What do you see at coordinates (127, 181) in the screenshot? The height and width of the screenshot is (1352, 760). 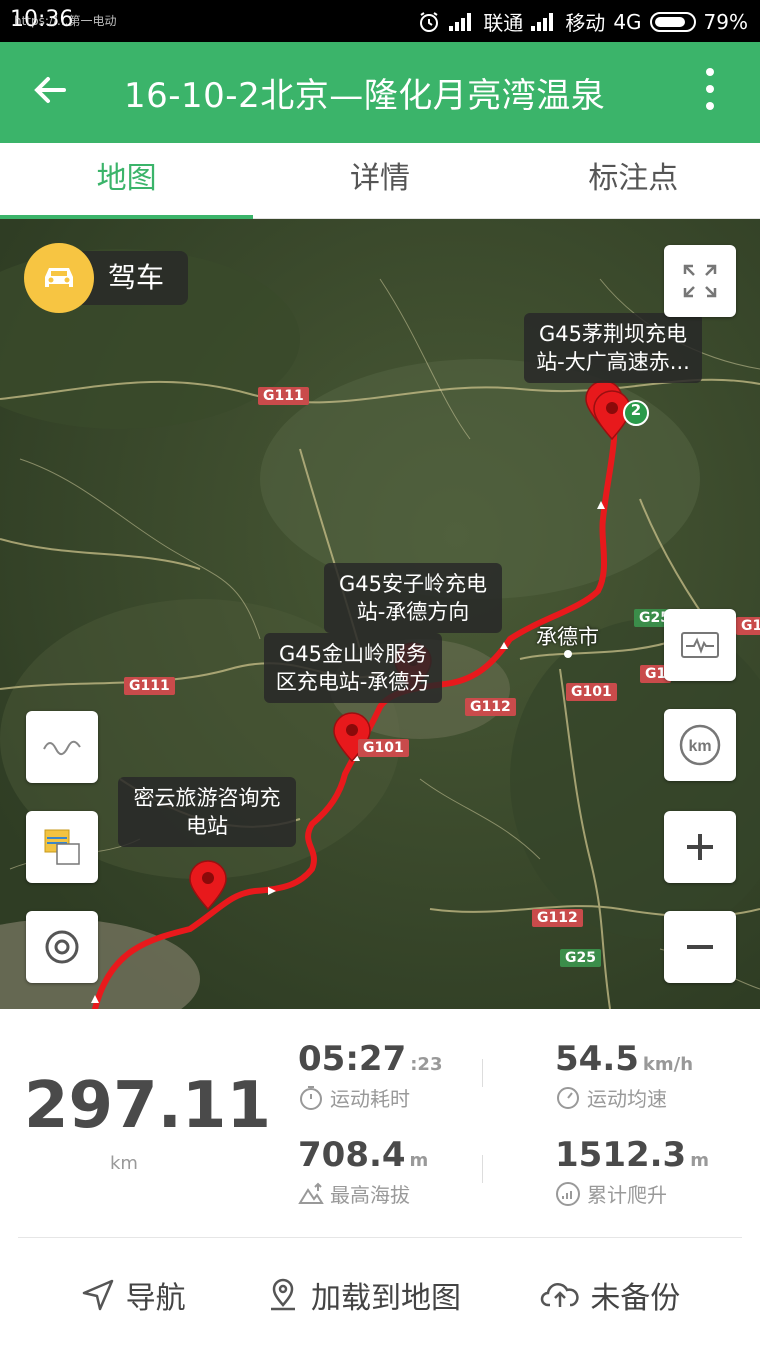 I see `tab-map: 地图` at bounding box center [127, 181].